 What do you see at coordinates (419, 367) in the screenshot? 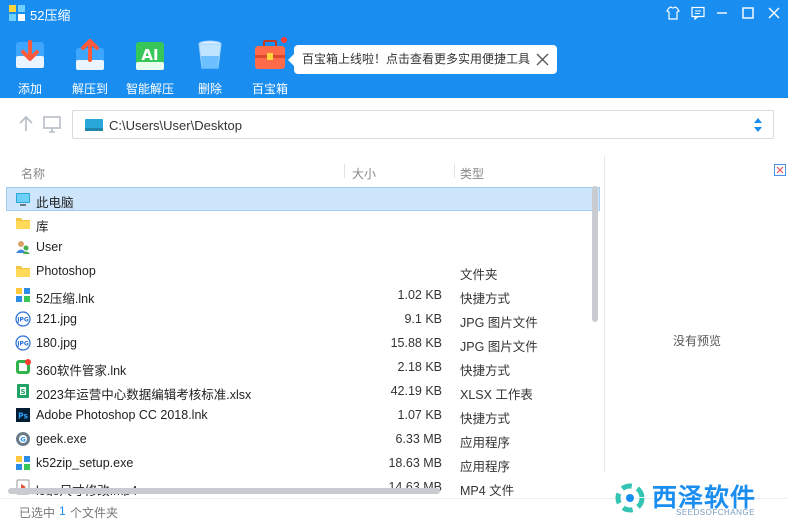
I see `file-size: 2.18 KB` at bounding box center [419, 367].